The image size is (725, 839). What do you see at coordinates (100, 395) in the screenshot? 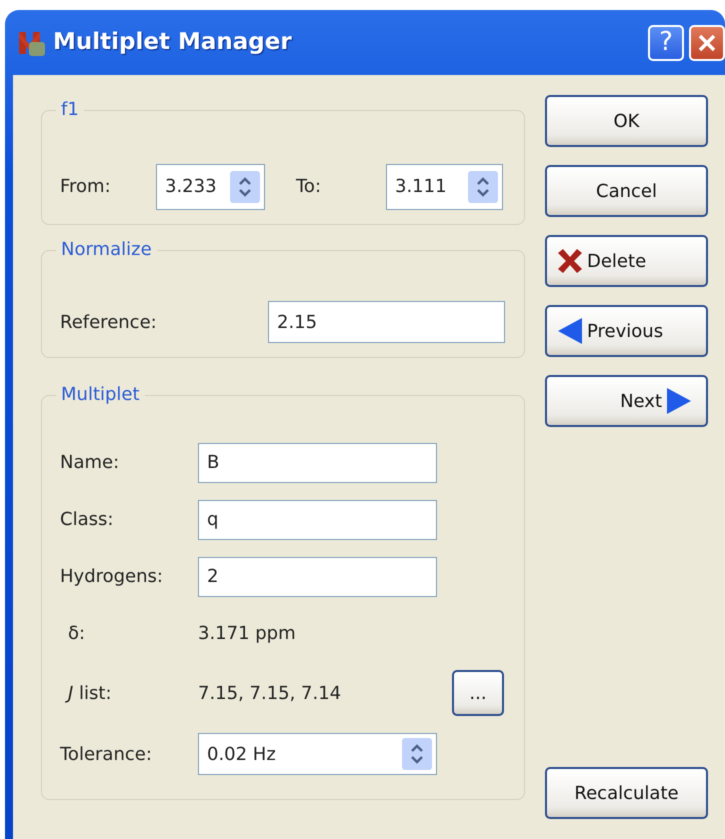
I see `group-title: Multiplet` at bounding box center [100, 395].